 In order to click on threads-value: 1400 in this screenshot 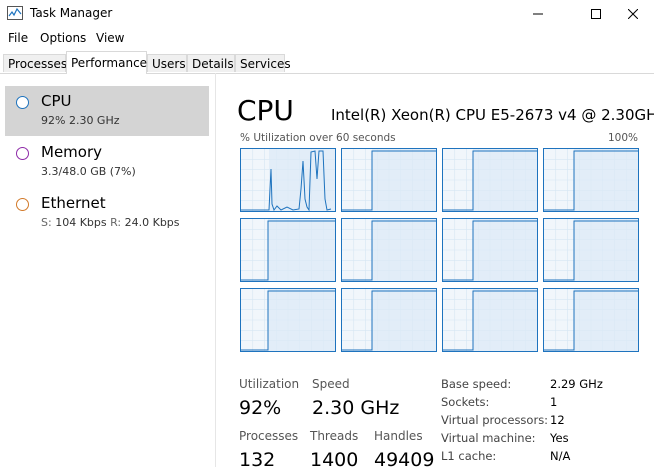, I will do `click(334, 460)`.